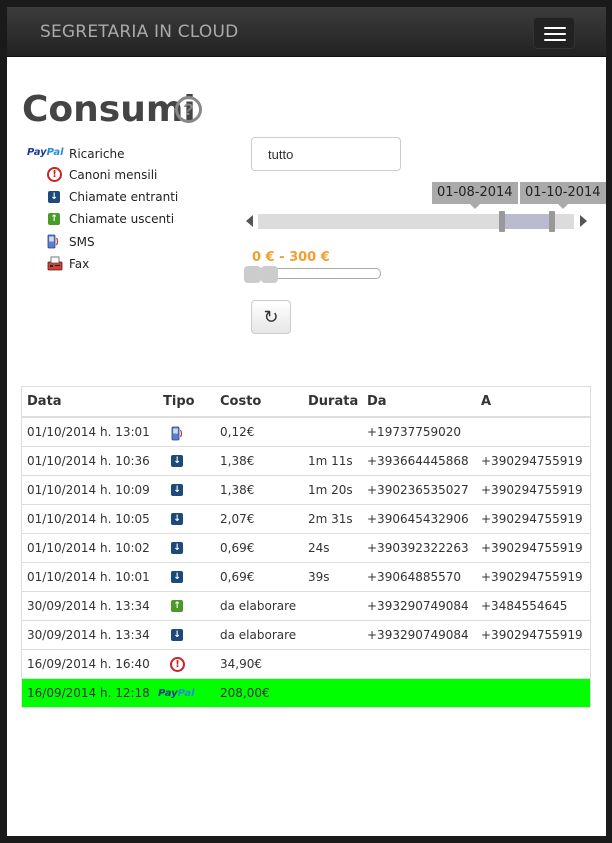  I want to click on column-header-costo: Costo, so click(259, 402).